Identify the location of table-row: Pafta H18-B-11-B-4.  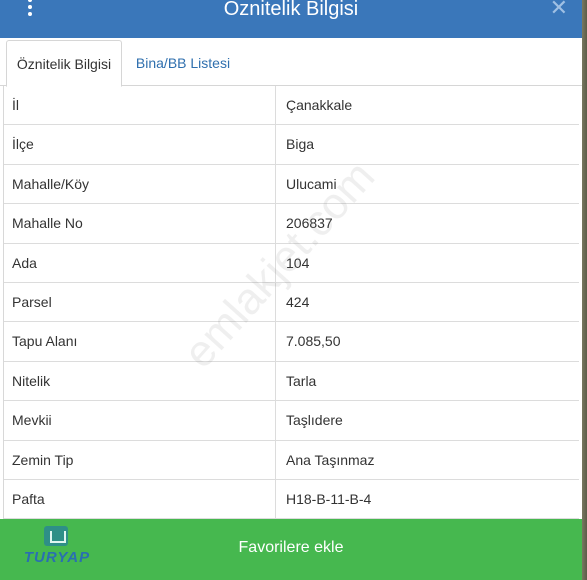
(291, 499).